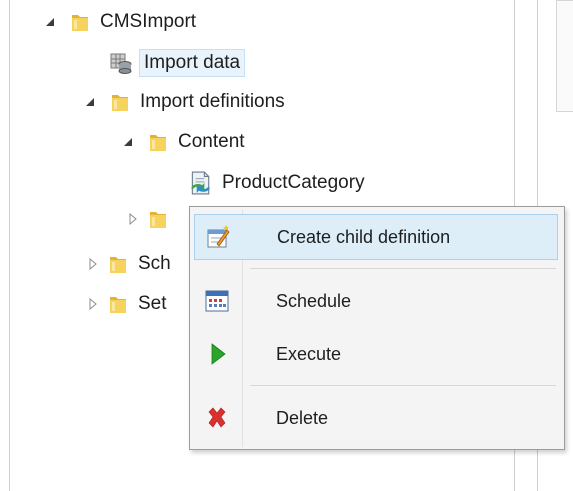  I want to click on menu-label-execute: Execute, so click(309, 353).